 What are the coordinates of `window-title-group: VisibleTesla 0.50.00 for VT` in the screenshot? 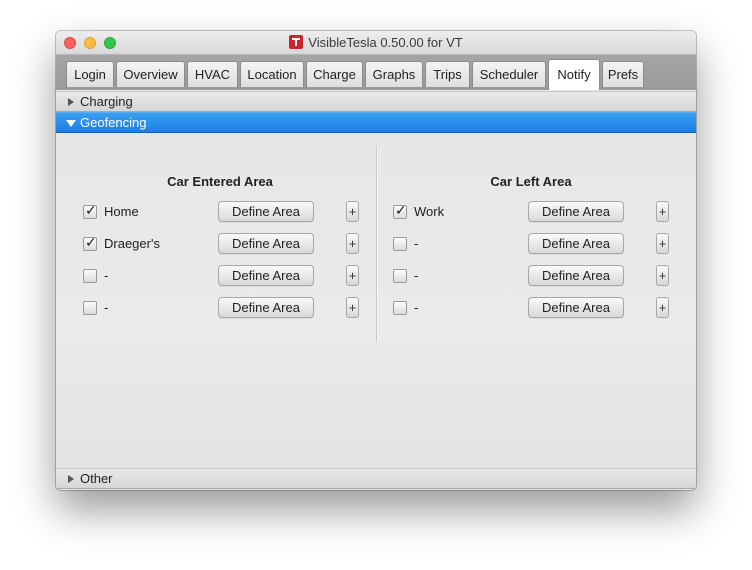 It's located at (376, 42).